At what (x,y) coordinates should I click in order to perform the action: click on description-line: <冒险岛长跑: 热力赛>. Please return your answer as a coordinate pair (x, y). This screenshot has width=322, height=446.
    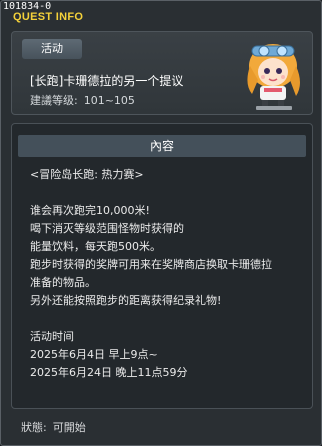
    Looking at the image, I should click on (87, 174).